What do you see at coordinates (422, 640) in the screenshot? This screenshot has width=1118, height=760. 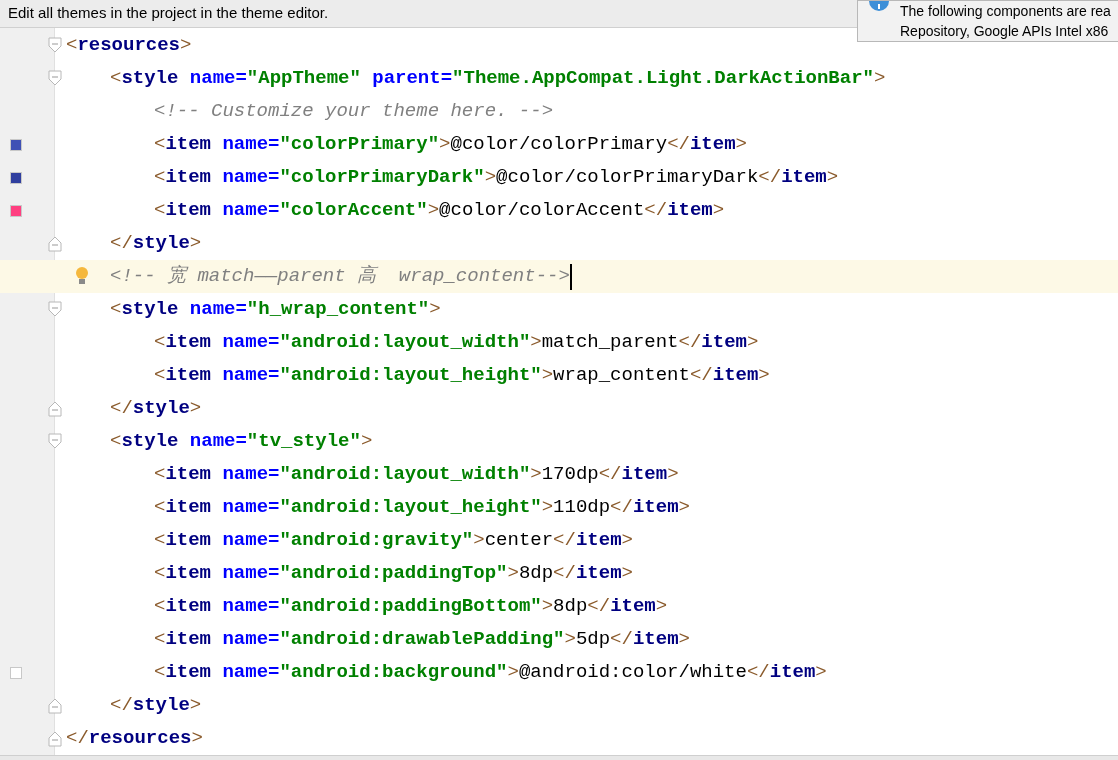 I see `code-line: <item name="android:drawablePadding">5dp</item>` at bounding box center [422, 640].